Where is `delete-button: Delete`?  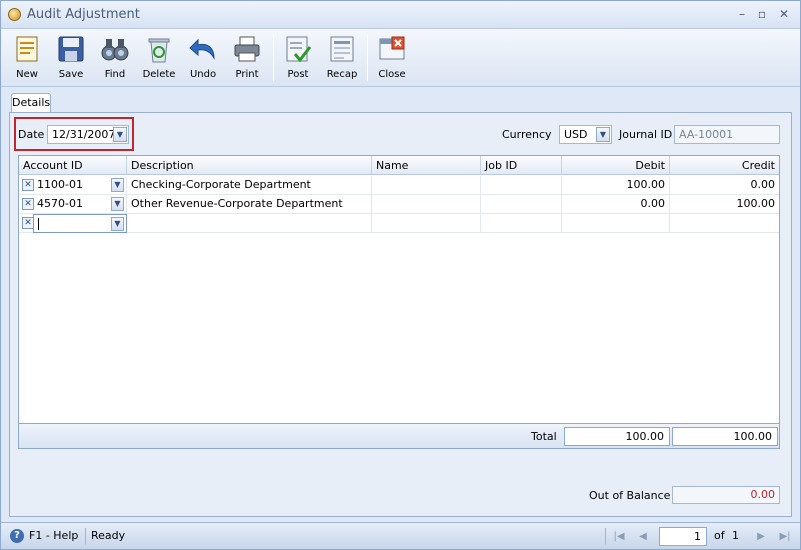
delete-button: Delete is located at coordinates (159, 59).